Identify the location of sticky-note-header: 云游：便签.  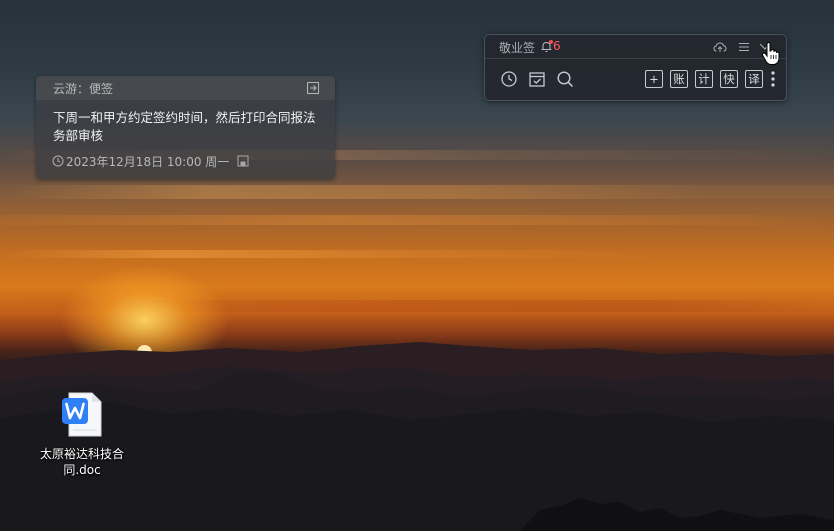
(185, 88).